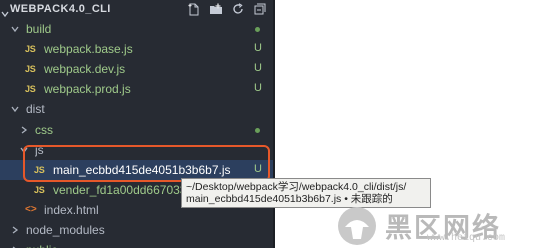  I want to click on watermark: 黑区网络 www.heiqu.com, so click(442, 225).